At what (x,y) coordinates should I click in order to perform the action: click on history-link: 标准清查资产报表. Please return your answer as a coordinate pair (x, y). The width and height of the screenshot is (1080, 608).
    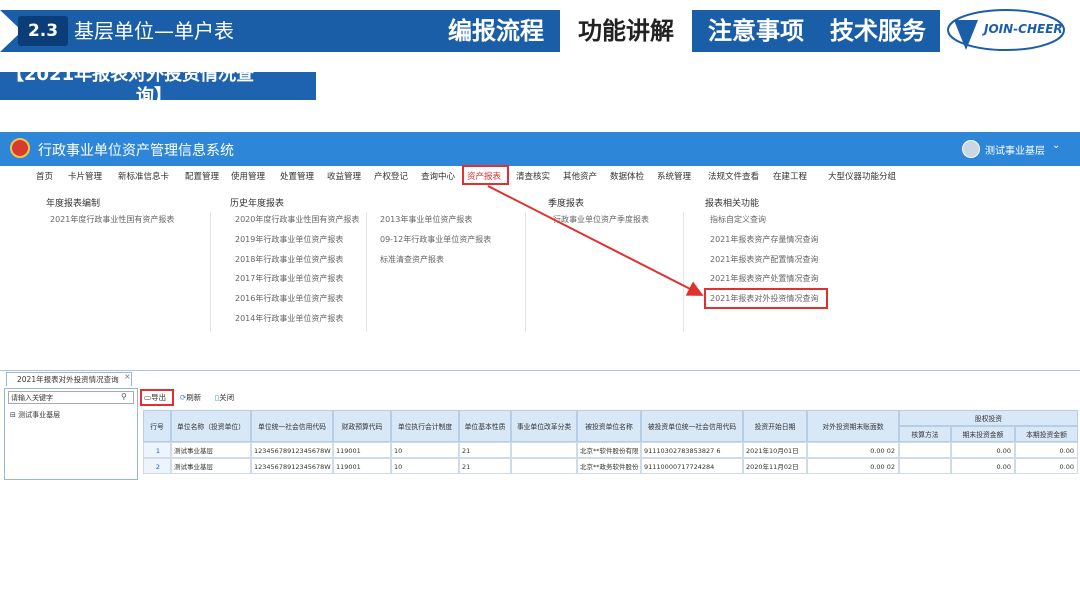
    Looking at the image, I should click on (412, 259).